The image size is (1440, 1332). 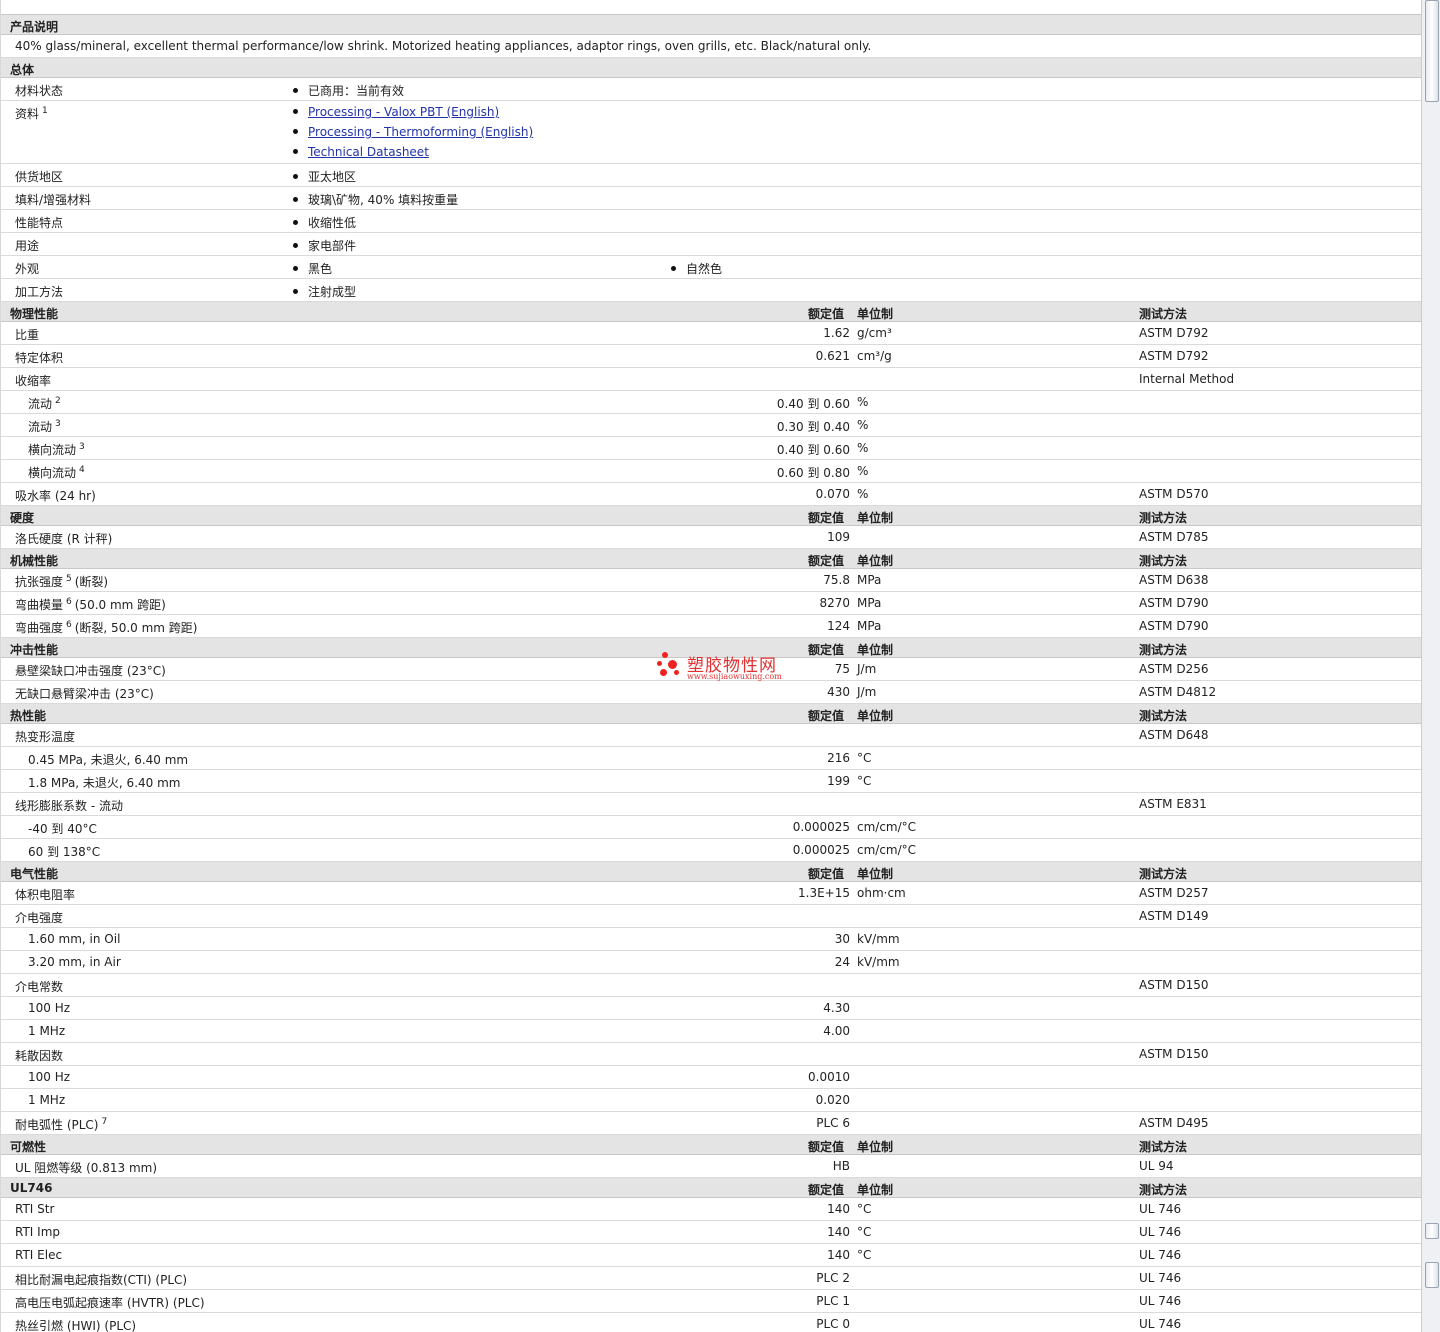 I want to click on property-row: 100 Hz 0.0010, so click(x=711, y=1077).